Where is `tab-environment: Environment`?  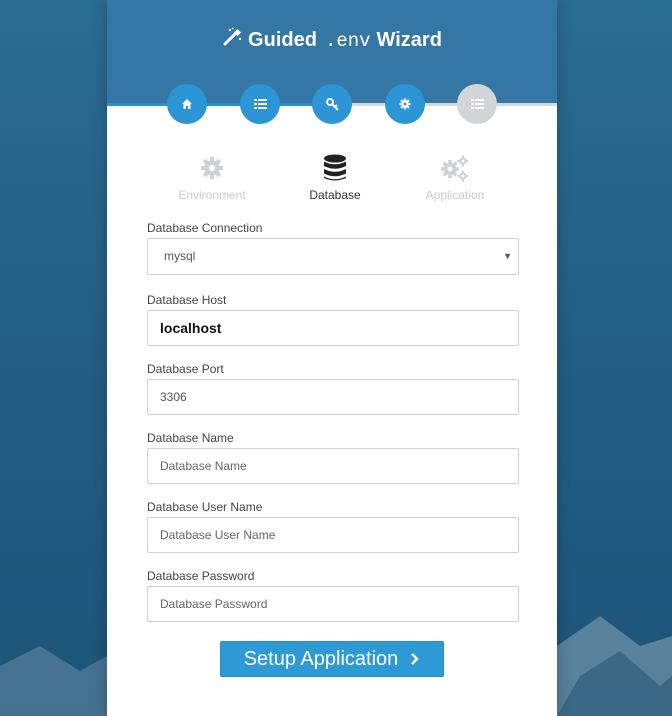
tab-environment: Environment is located at coordinates (212, 178).